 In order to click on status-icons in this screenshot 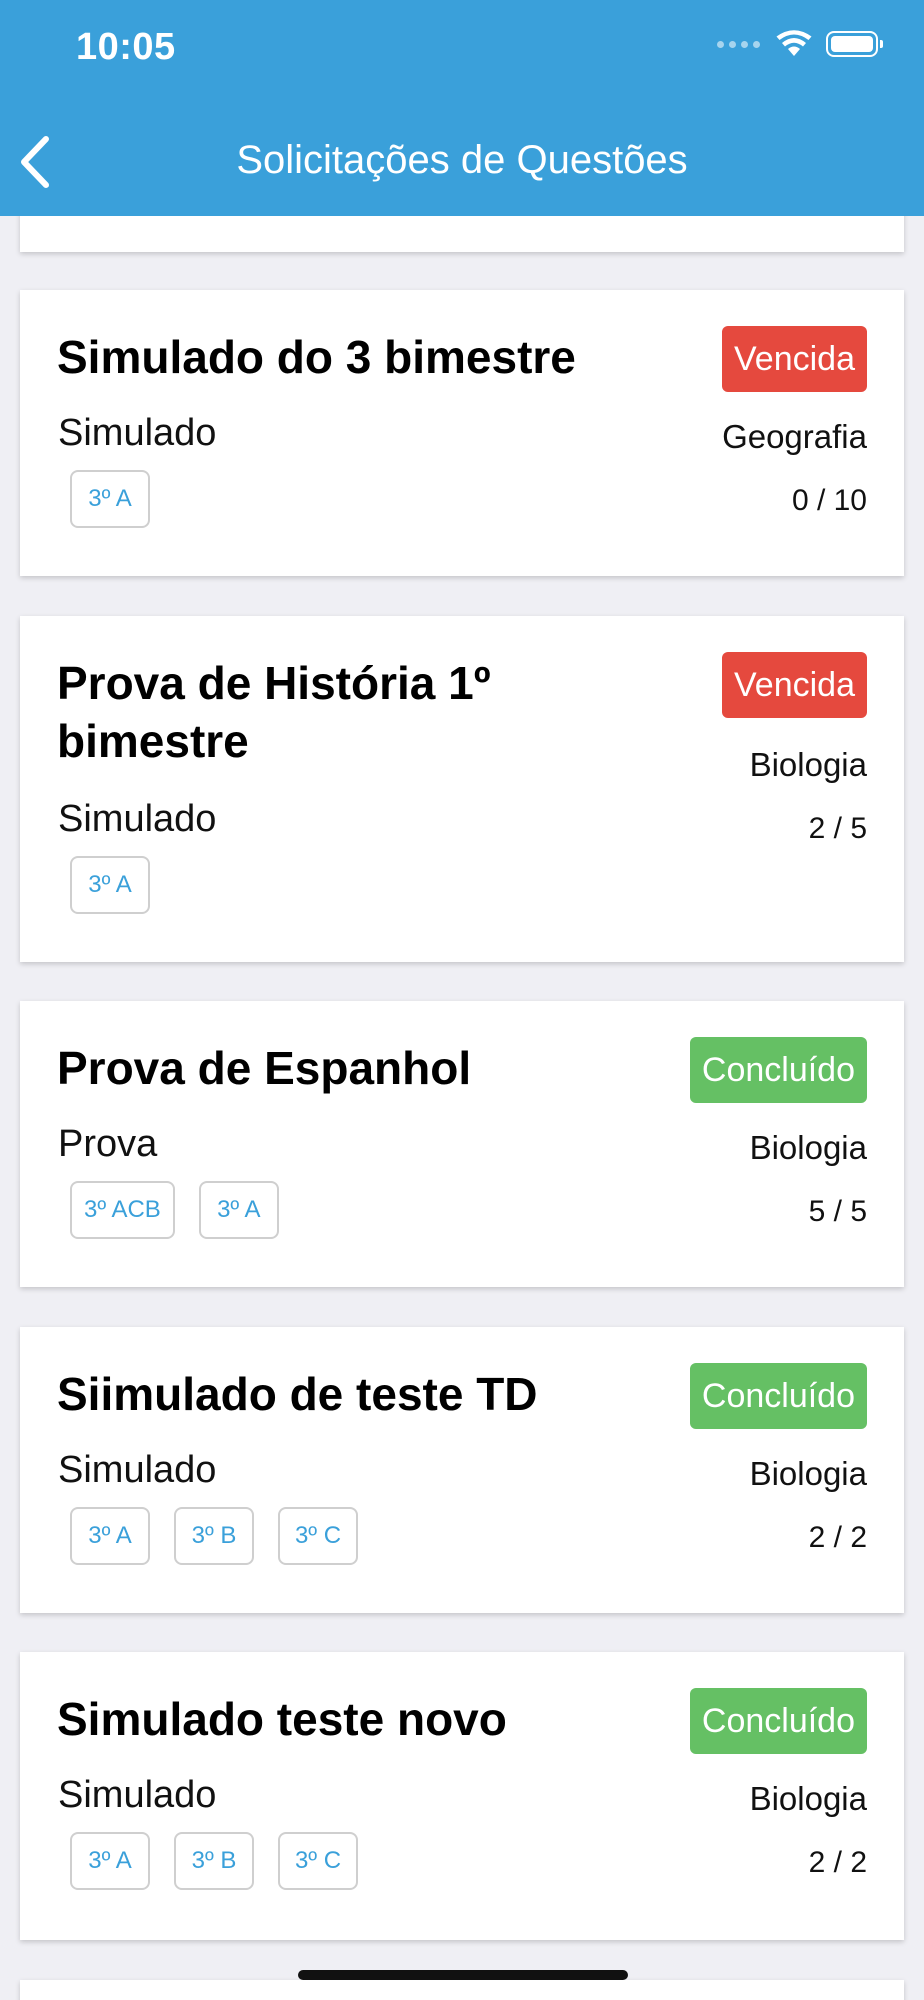, I will do `click(800, 44)`.